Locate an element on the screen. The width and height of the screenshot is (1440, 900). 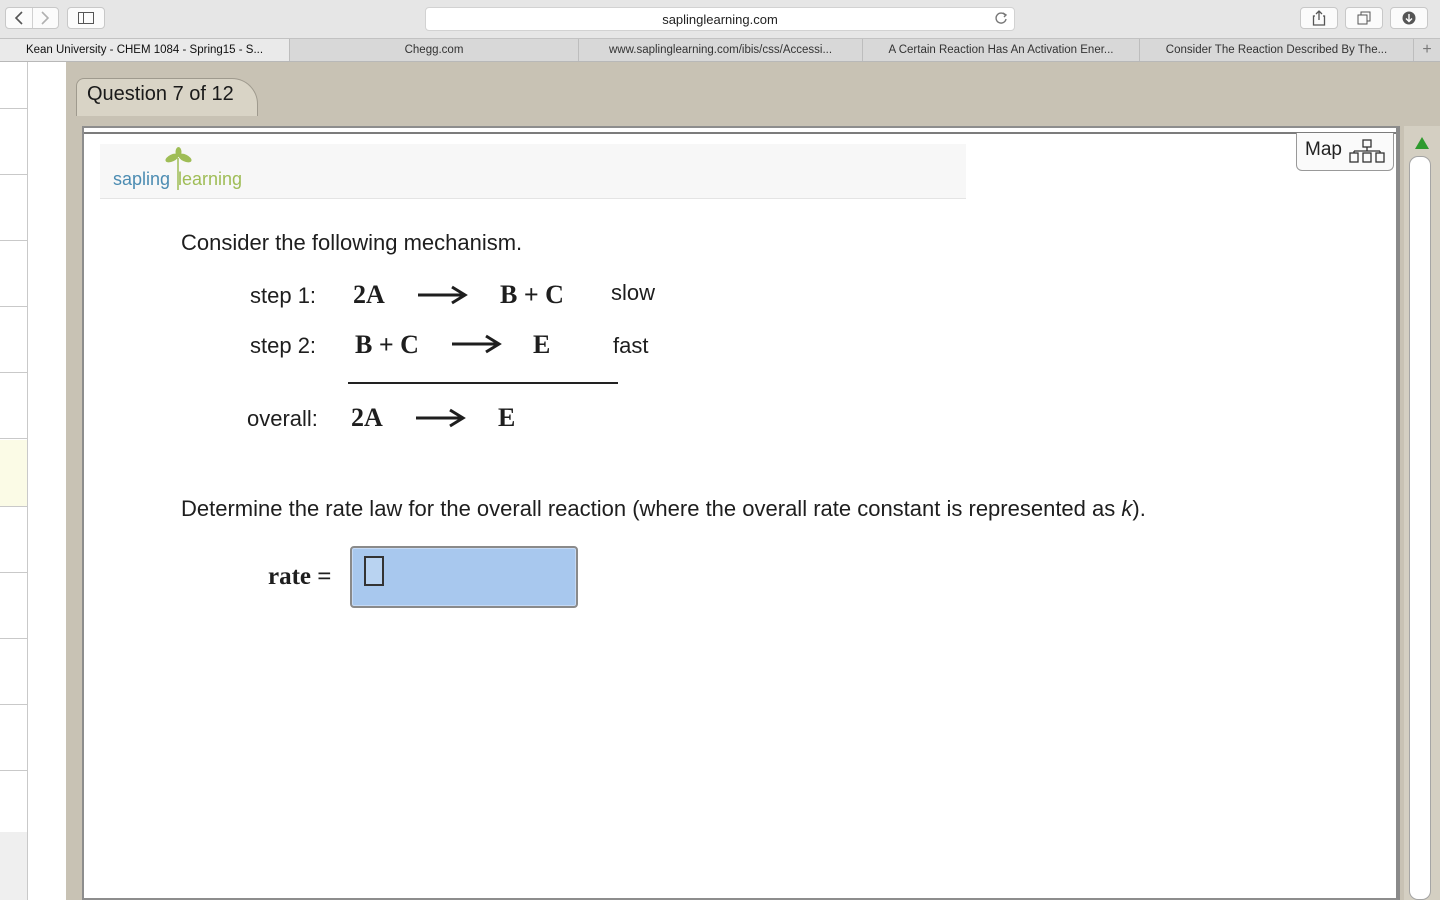
page-gap is located at coordinates (47, 481).